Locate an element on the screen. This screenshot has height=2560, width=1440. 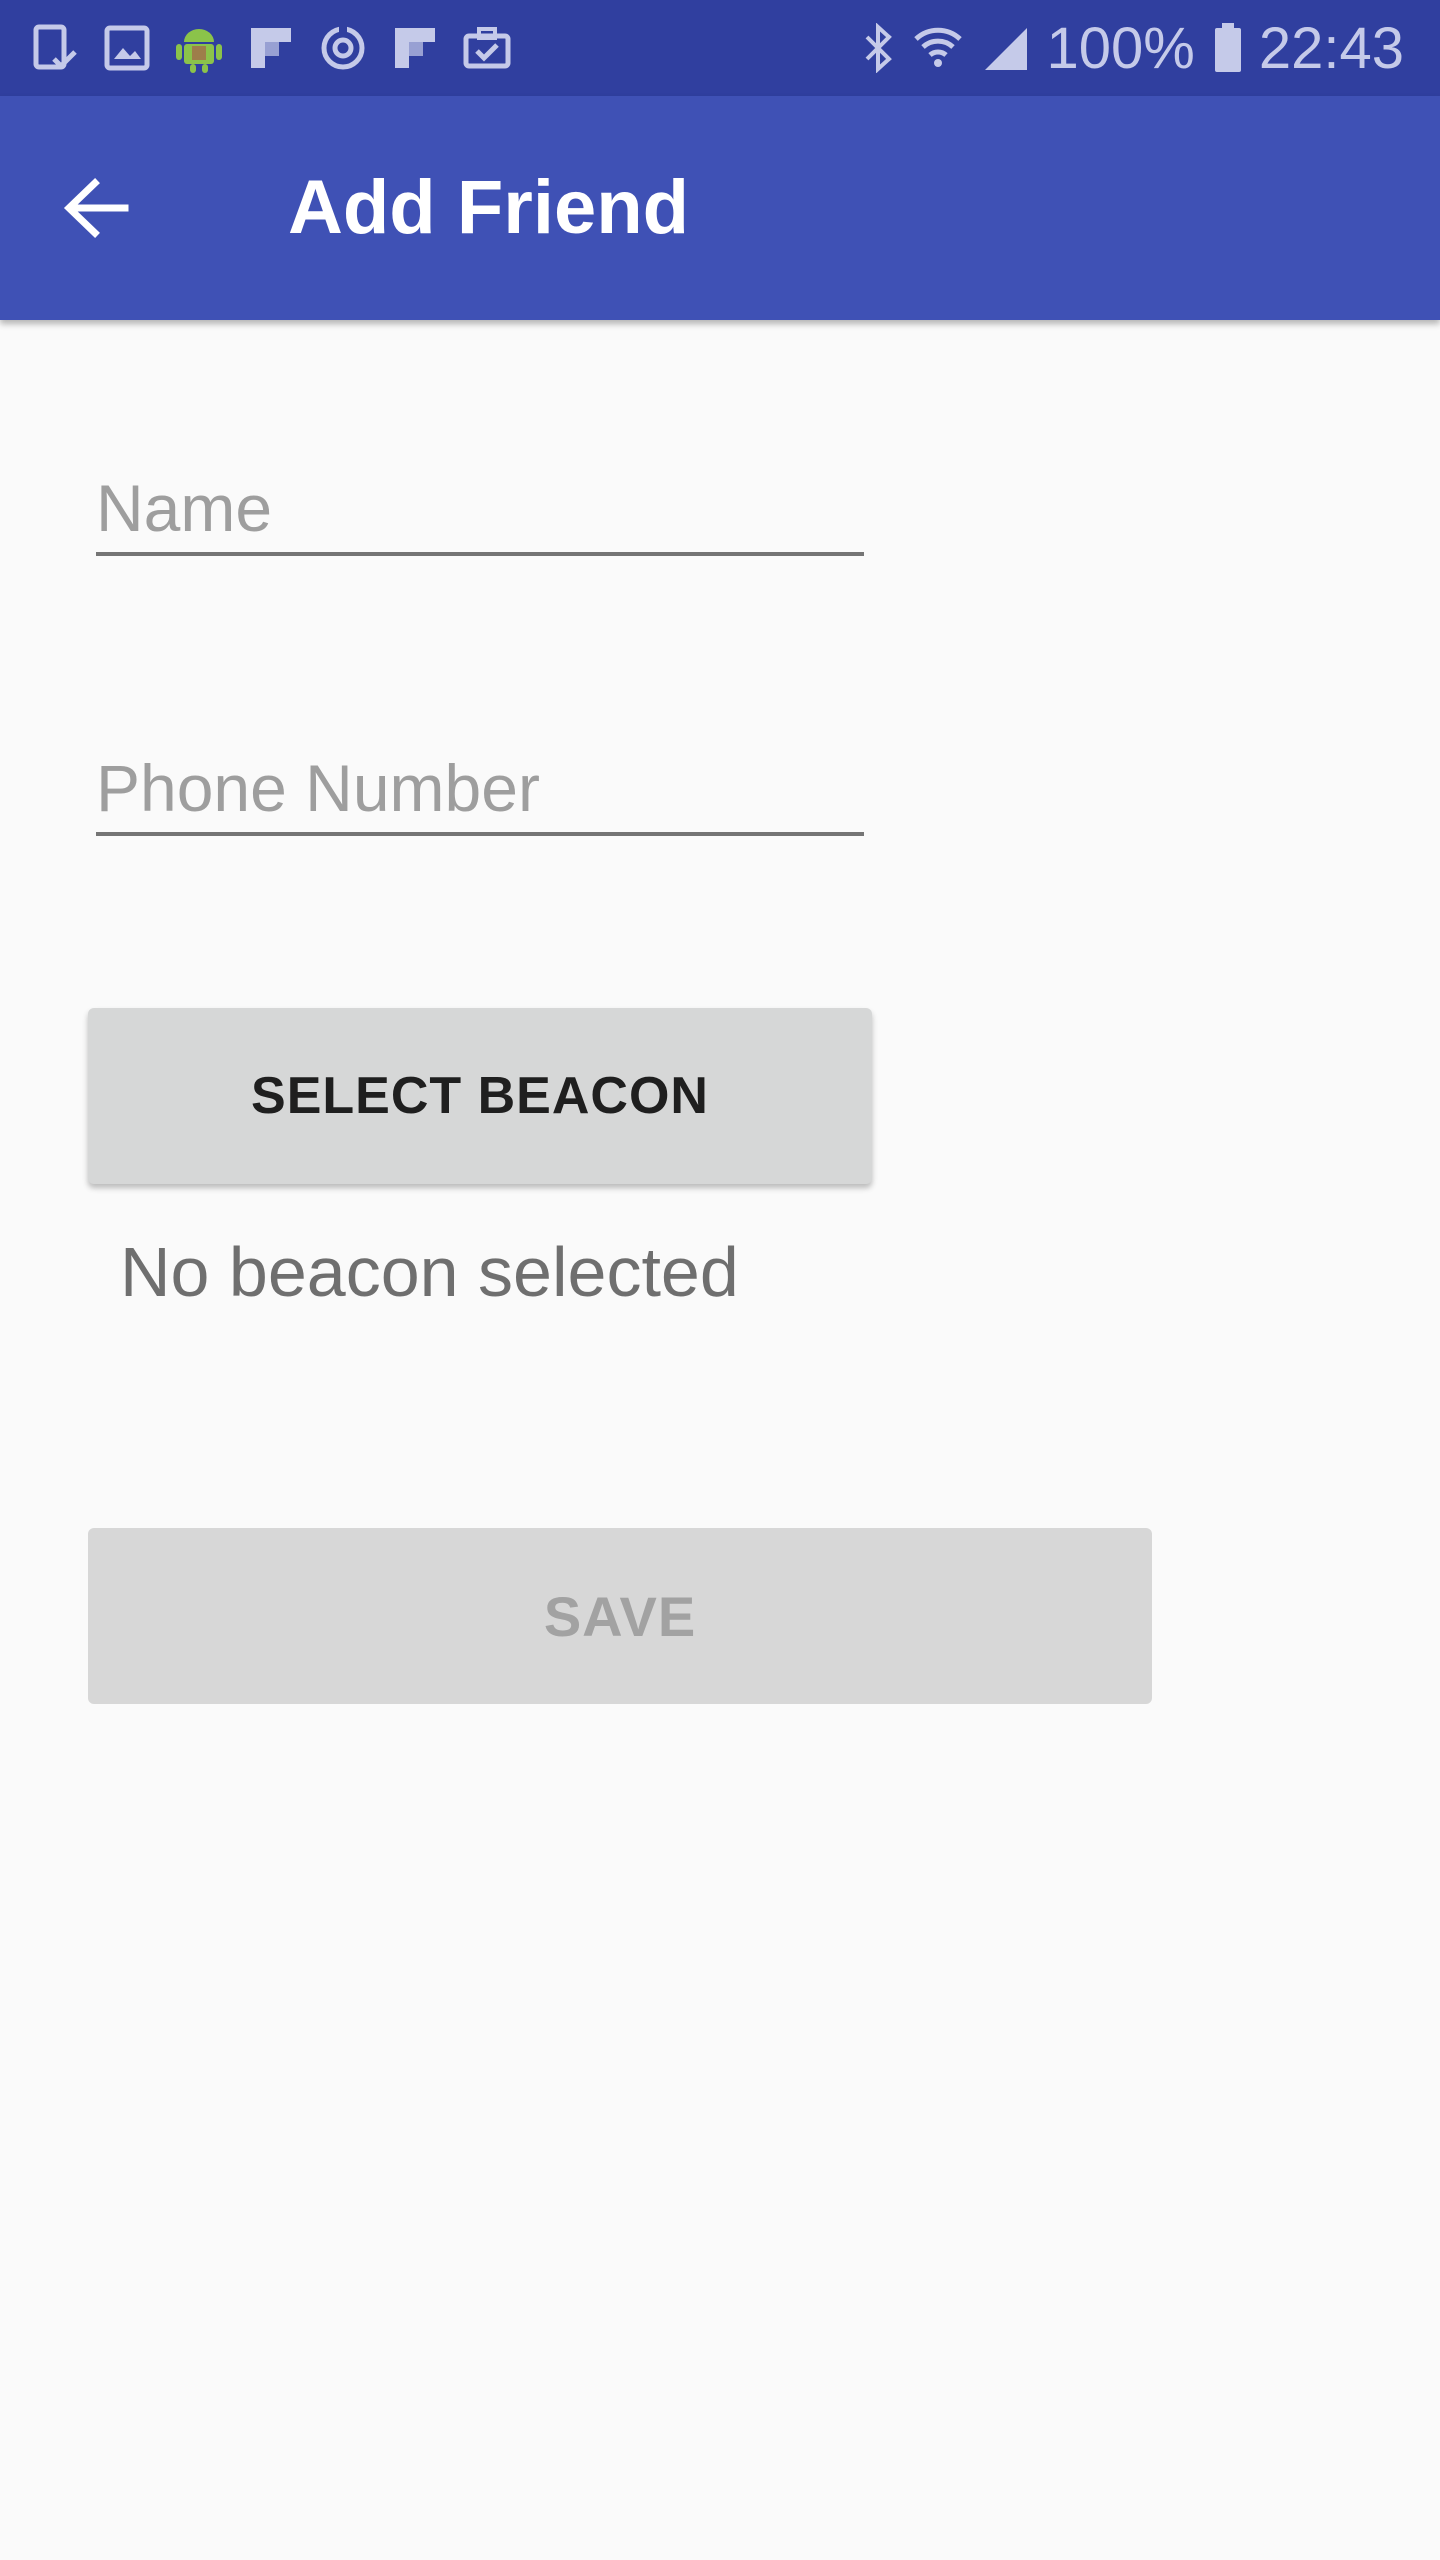
arrow-back-icon is located at coordinates (96, 208).